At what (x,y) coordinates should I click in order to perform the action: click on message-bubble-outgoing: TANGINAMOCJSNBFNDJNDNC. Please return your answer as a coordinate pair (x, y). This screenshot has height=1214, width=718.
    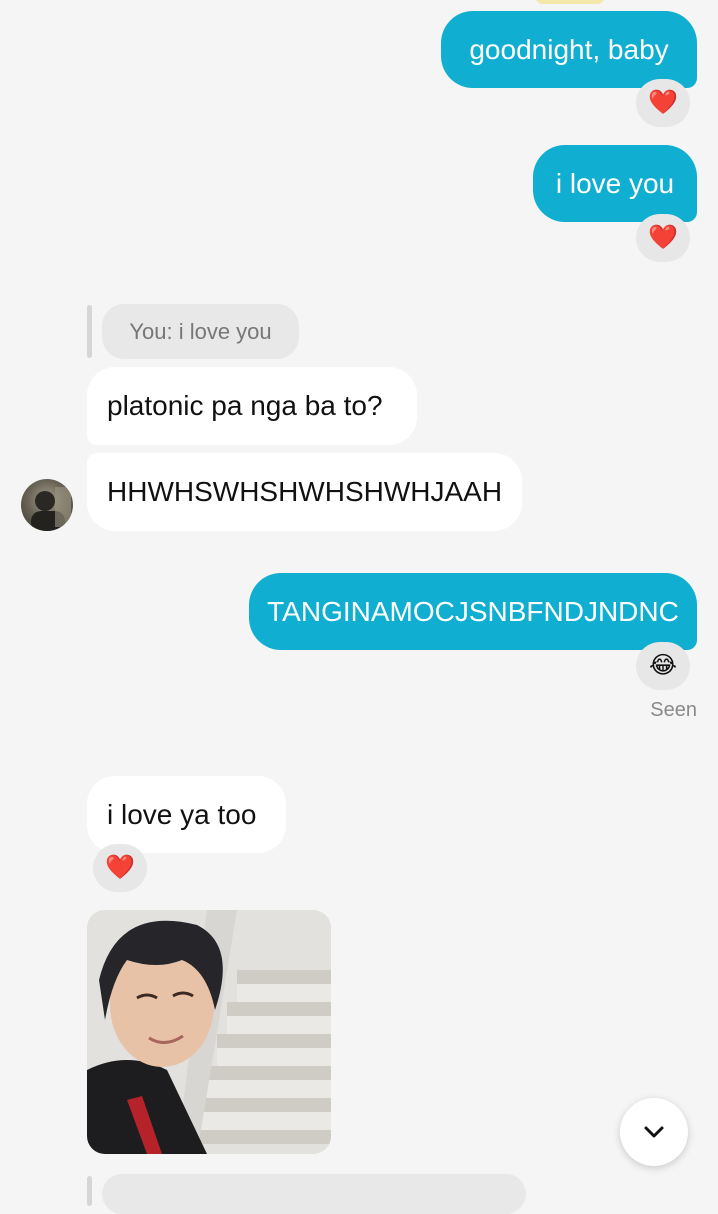
    Looking at the image, I should click on (473, 611).